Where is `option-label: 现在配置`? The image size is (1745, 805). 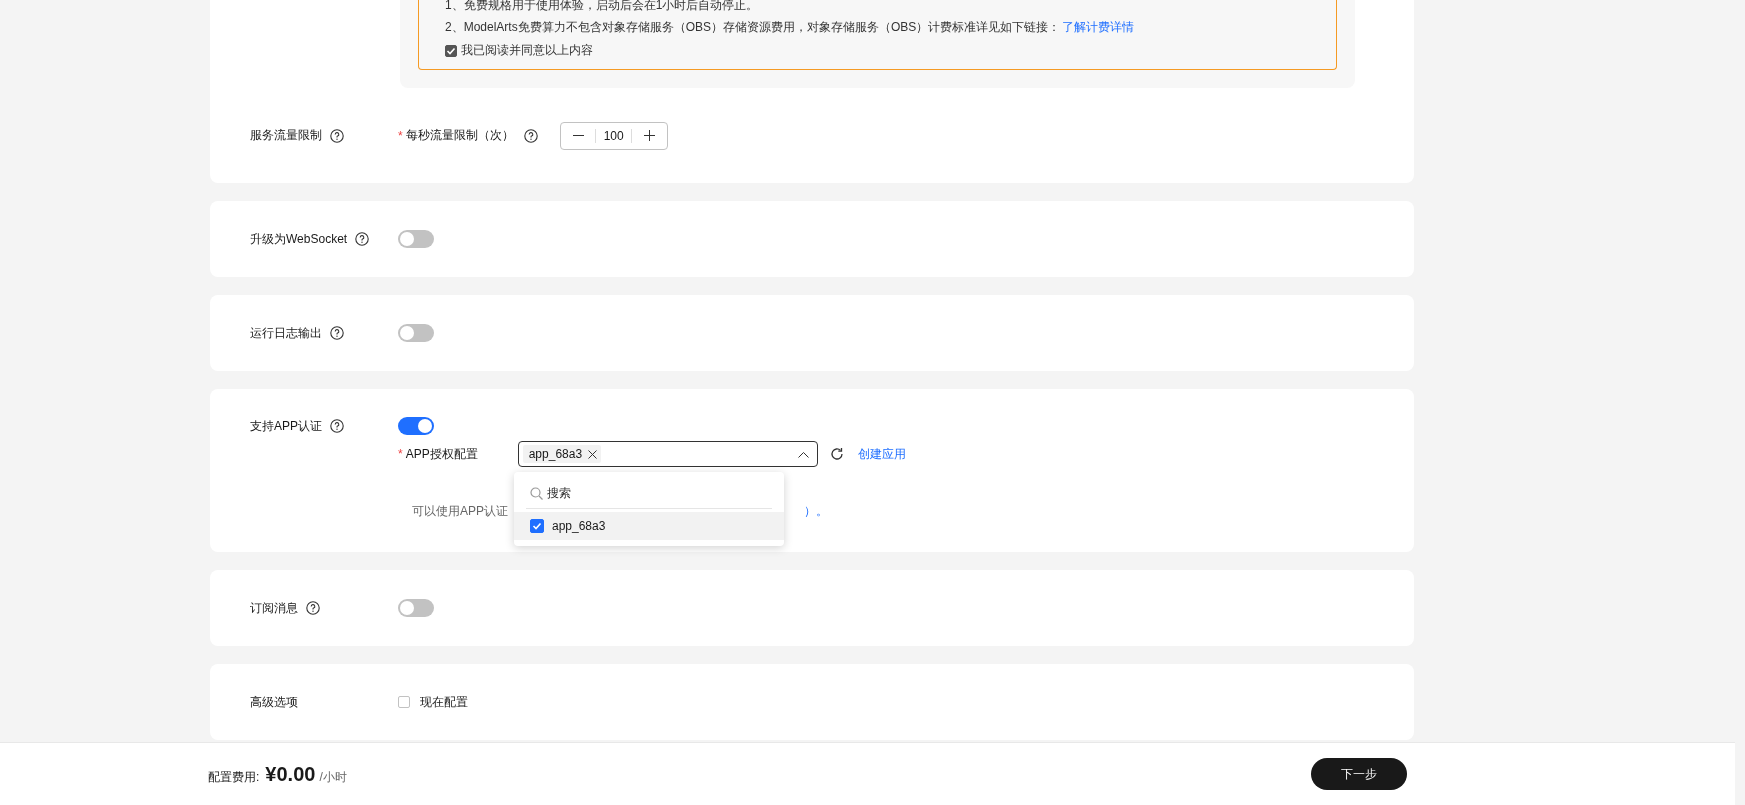 option-label: 现在配置 is located at coordinates (444, 702).